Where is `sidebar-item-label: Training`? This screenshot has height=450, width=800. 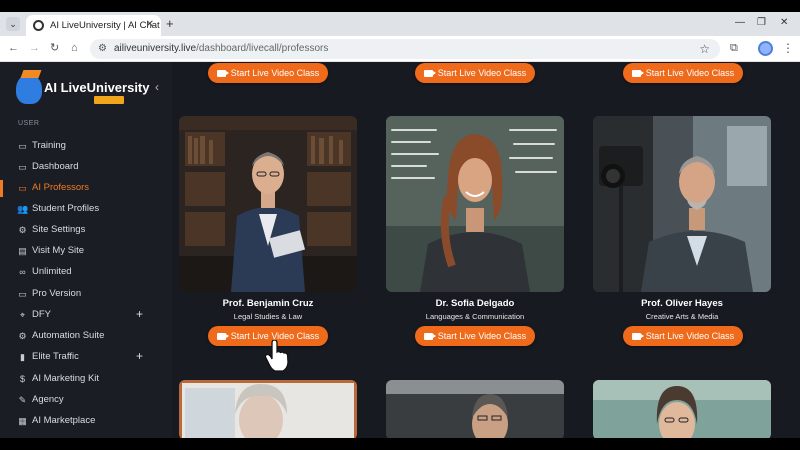 sidebar-item-label: Training is located at coordinates (49, 145).